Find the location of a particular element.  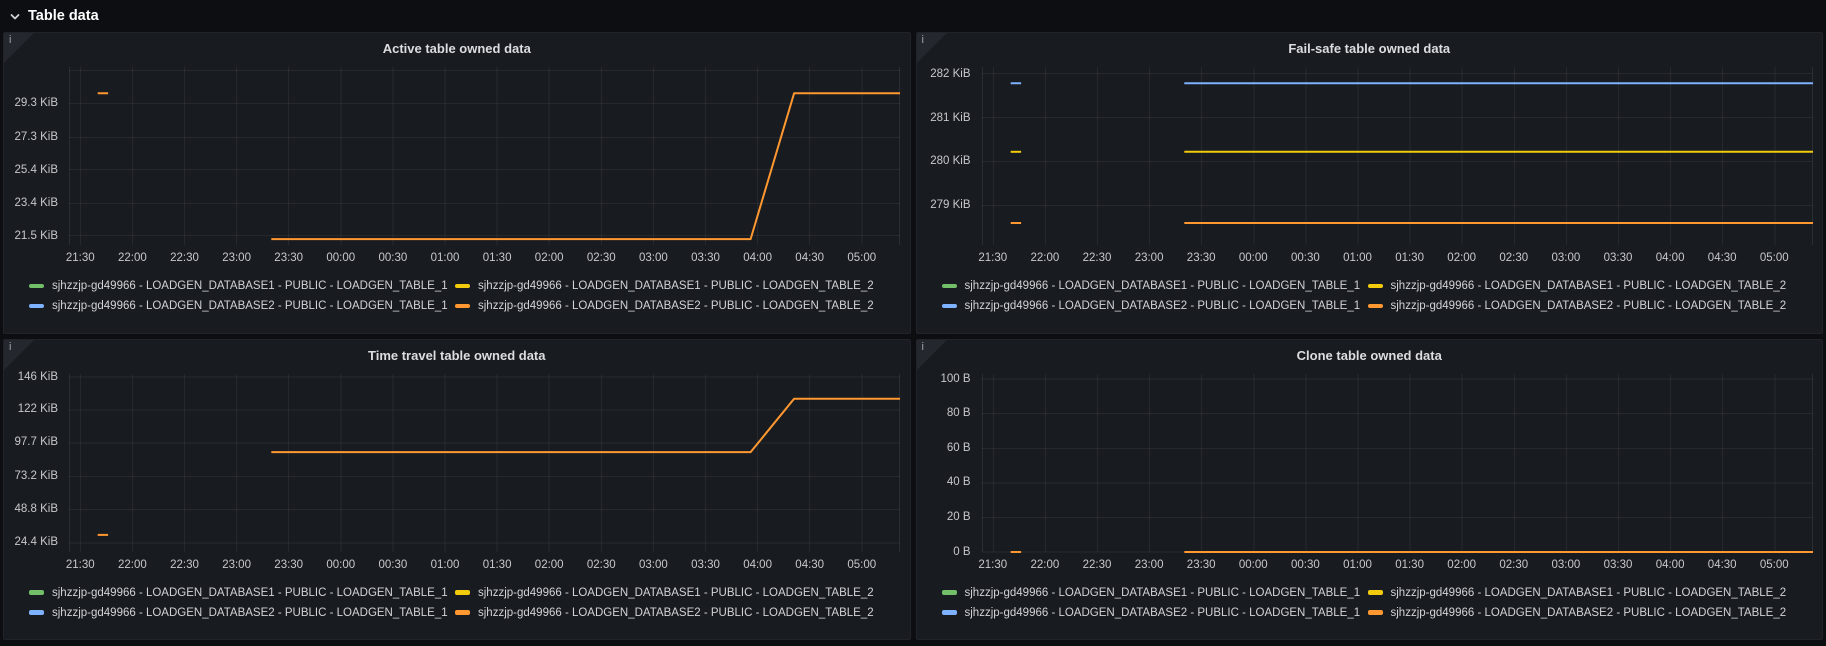

y-tick-label: 280 KiB is located at coordinates (950, 161).